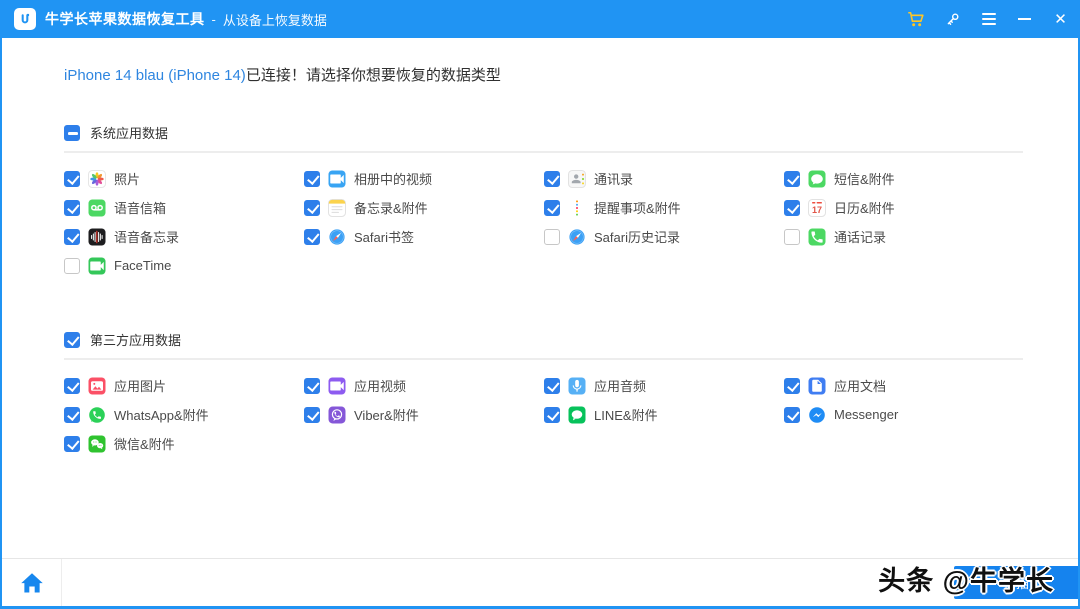  Describe the element at coordinates (184, 385) in the screenshot. I see `item-app-photos: 应用图片` at that location.